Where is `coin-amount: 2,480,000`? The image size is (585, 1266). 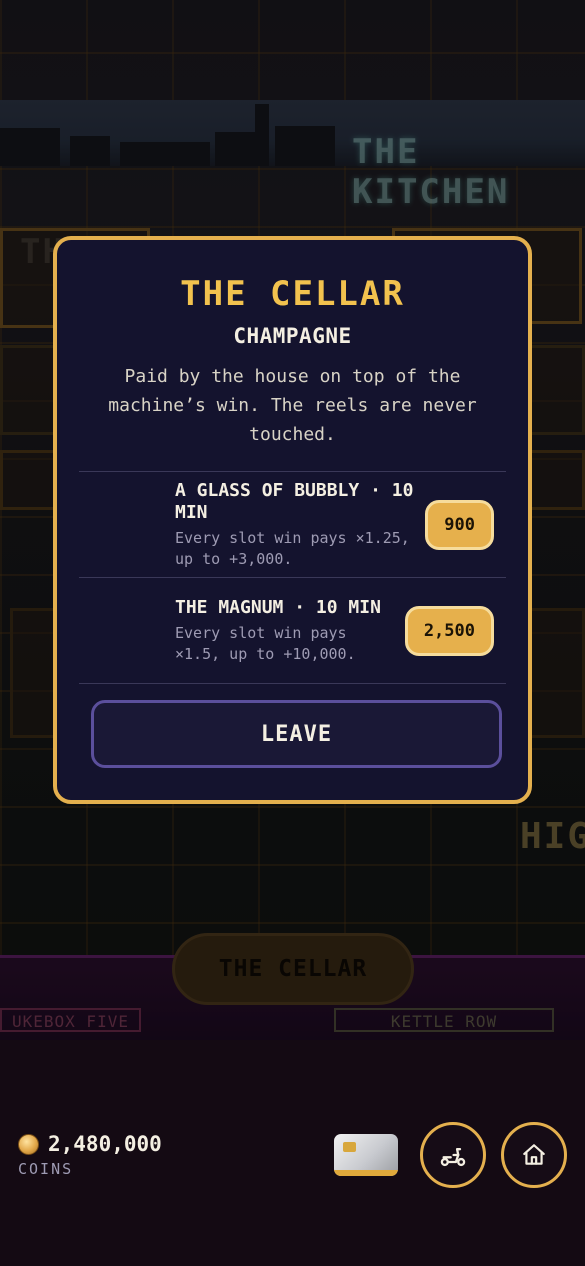 coin-amount: 2,480,000 is located at coordinates (105, 1144).